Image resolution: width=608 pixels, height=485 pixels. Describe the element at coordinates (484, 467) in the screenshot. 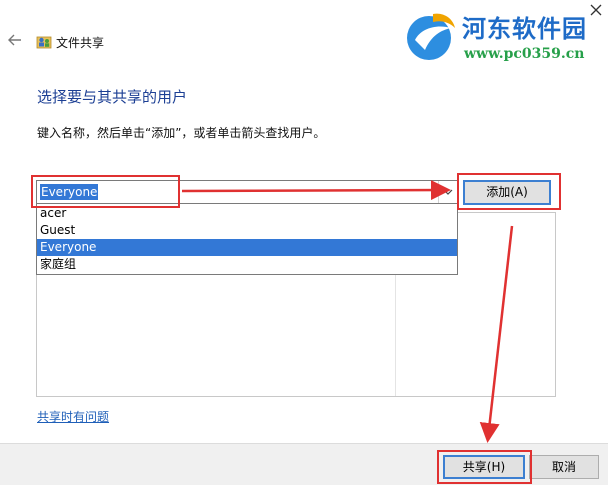

I see `annotation-box-share-button` at that location.